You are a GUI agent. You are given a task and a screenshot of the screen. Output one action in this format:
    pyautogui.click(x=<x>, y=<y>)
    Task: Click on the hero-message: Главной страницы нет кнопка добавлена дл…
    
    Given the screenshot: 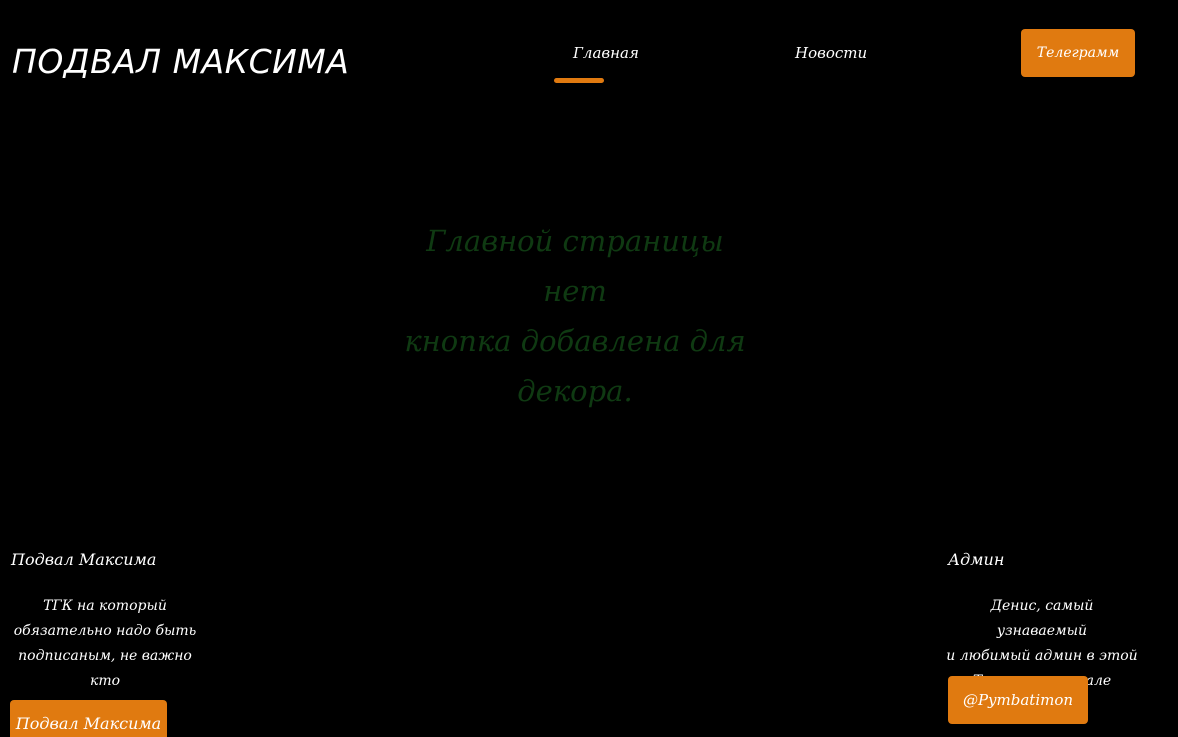 What is the action you would take?
    pyautogui.click(x=575, y=316)
    